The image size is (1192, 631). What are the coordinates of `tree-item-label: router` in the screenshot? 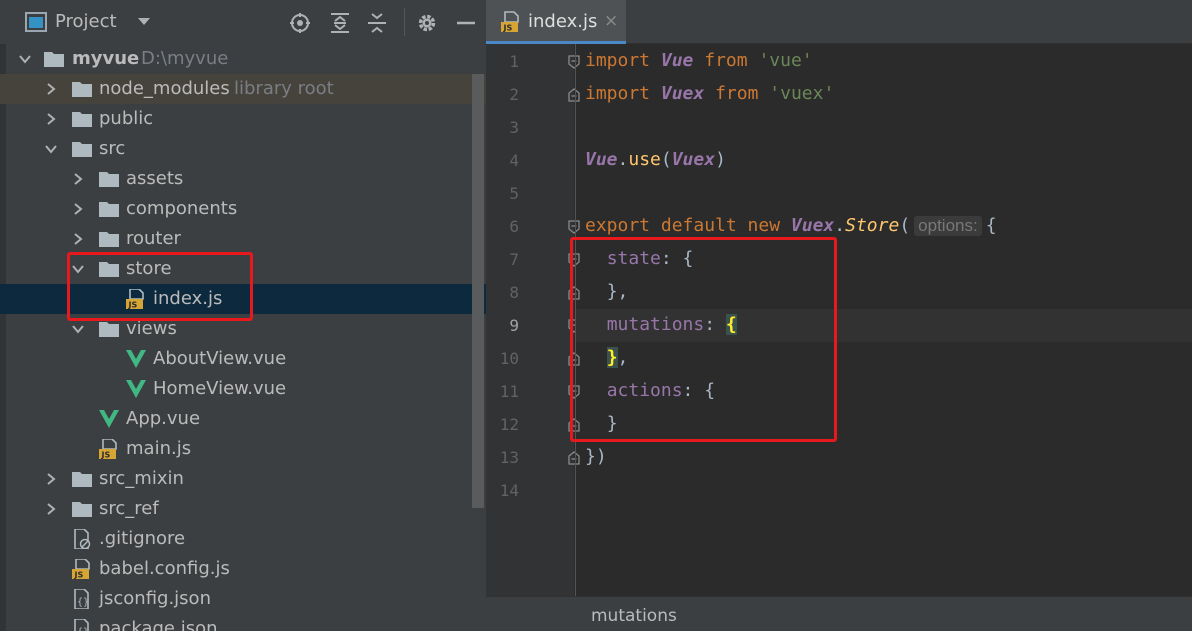 It's located at (153, 238).